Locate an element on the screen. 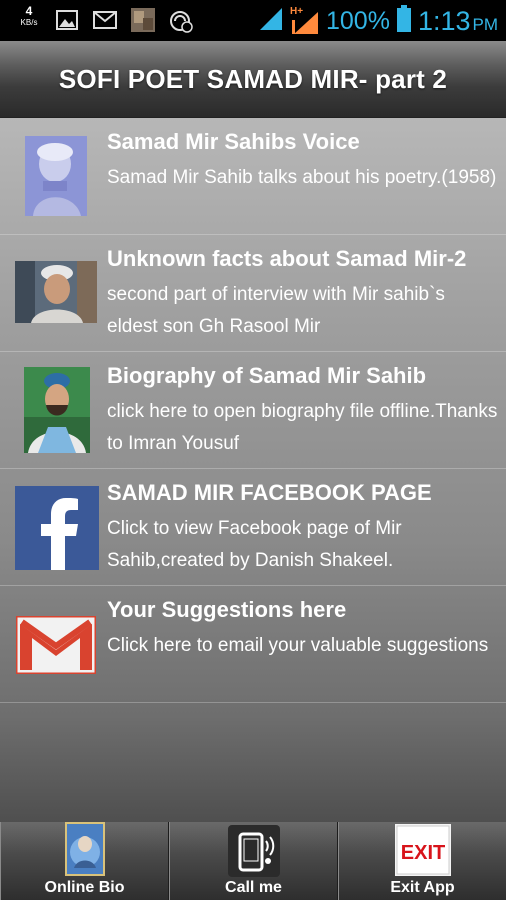  app-title-bar: SOFI POET SAMAD MIR- part 2 is located at coordinates (253, 79).